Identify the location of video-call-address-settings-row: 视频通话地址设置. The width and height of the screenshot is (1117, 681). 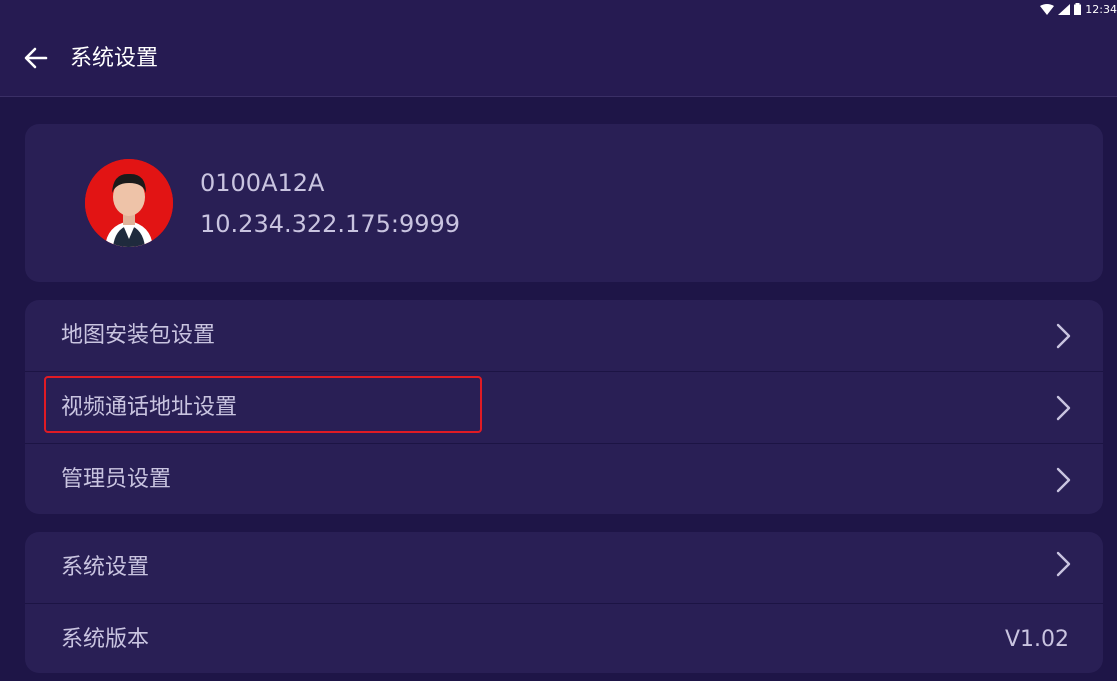
(564, 408).